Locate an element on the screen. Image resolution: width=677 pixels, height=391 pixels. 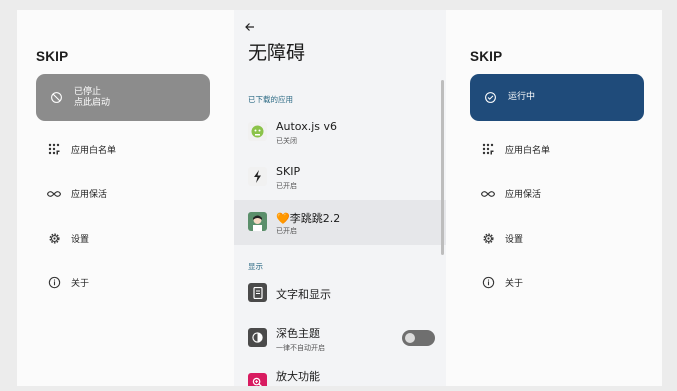
app-row-skip: SKIP 已开启 is located at coordinates (340, 177).